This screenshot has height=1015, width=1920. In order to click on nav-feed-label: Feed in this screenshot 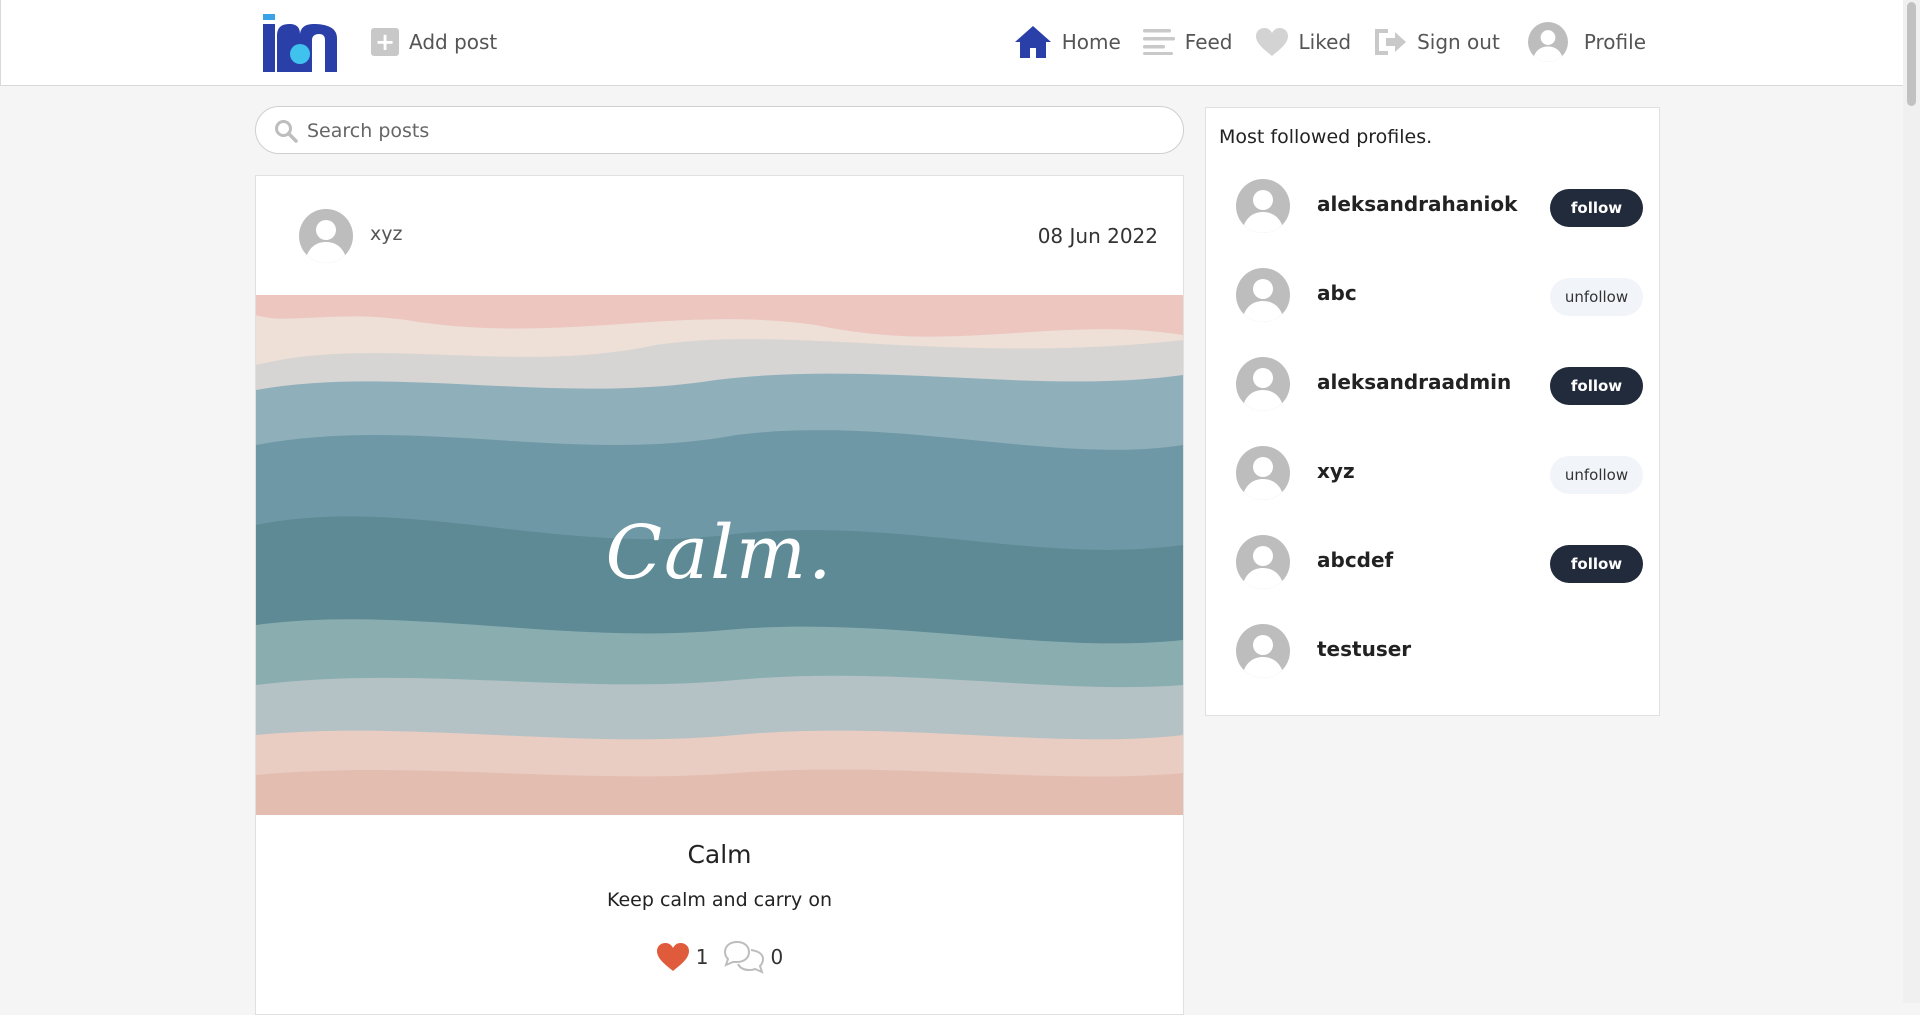, I will do `click(1208, 42)`.